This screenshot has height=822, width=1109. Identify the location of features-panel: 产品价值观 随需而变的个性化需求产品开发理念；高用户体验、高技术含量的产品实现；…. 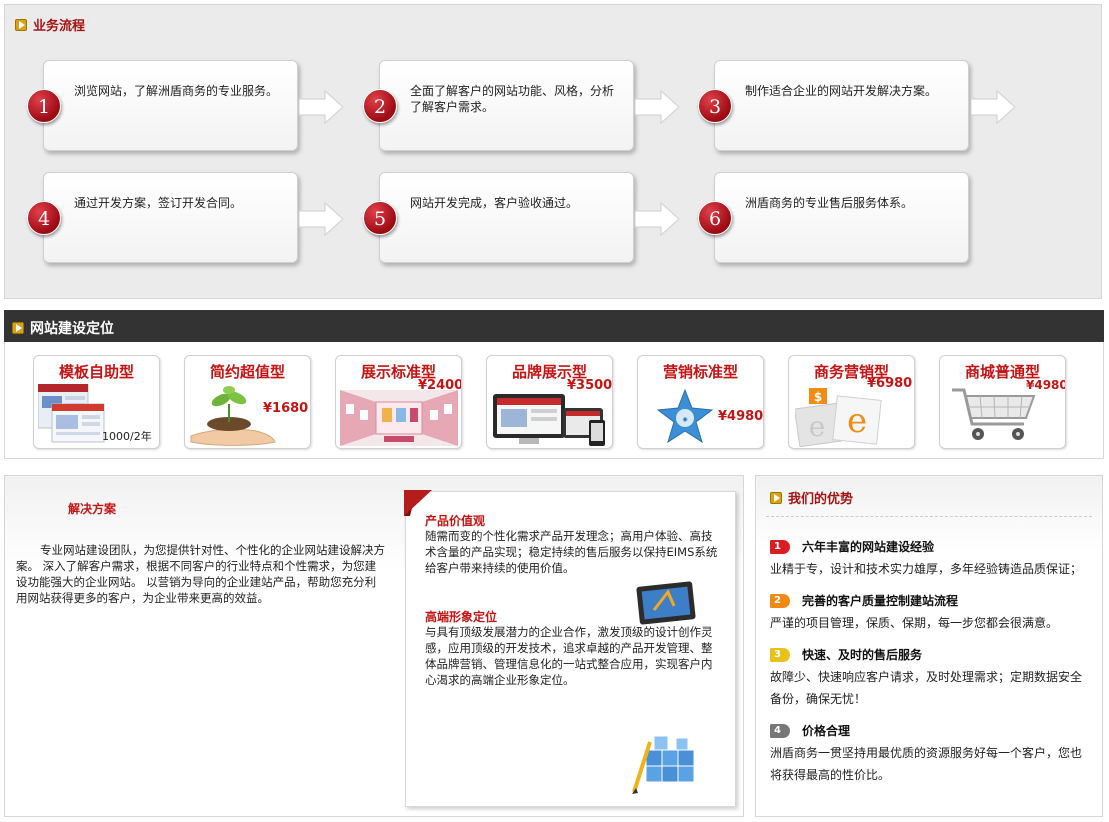
(570, 648).